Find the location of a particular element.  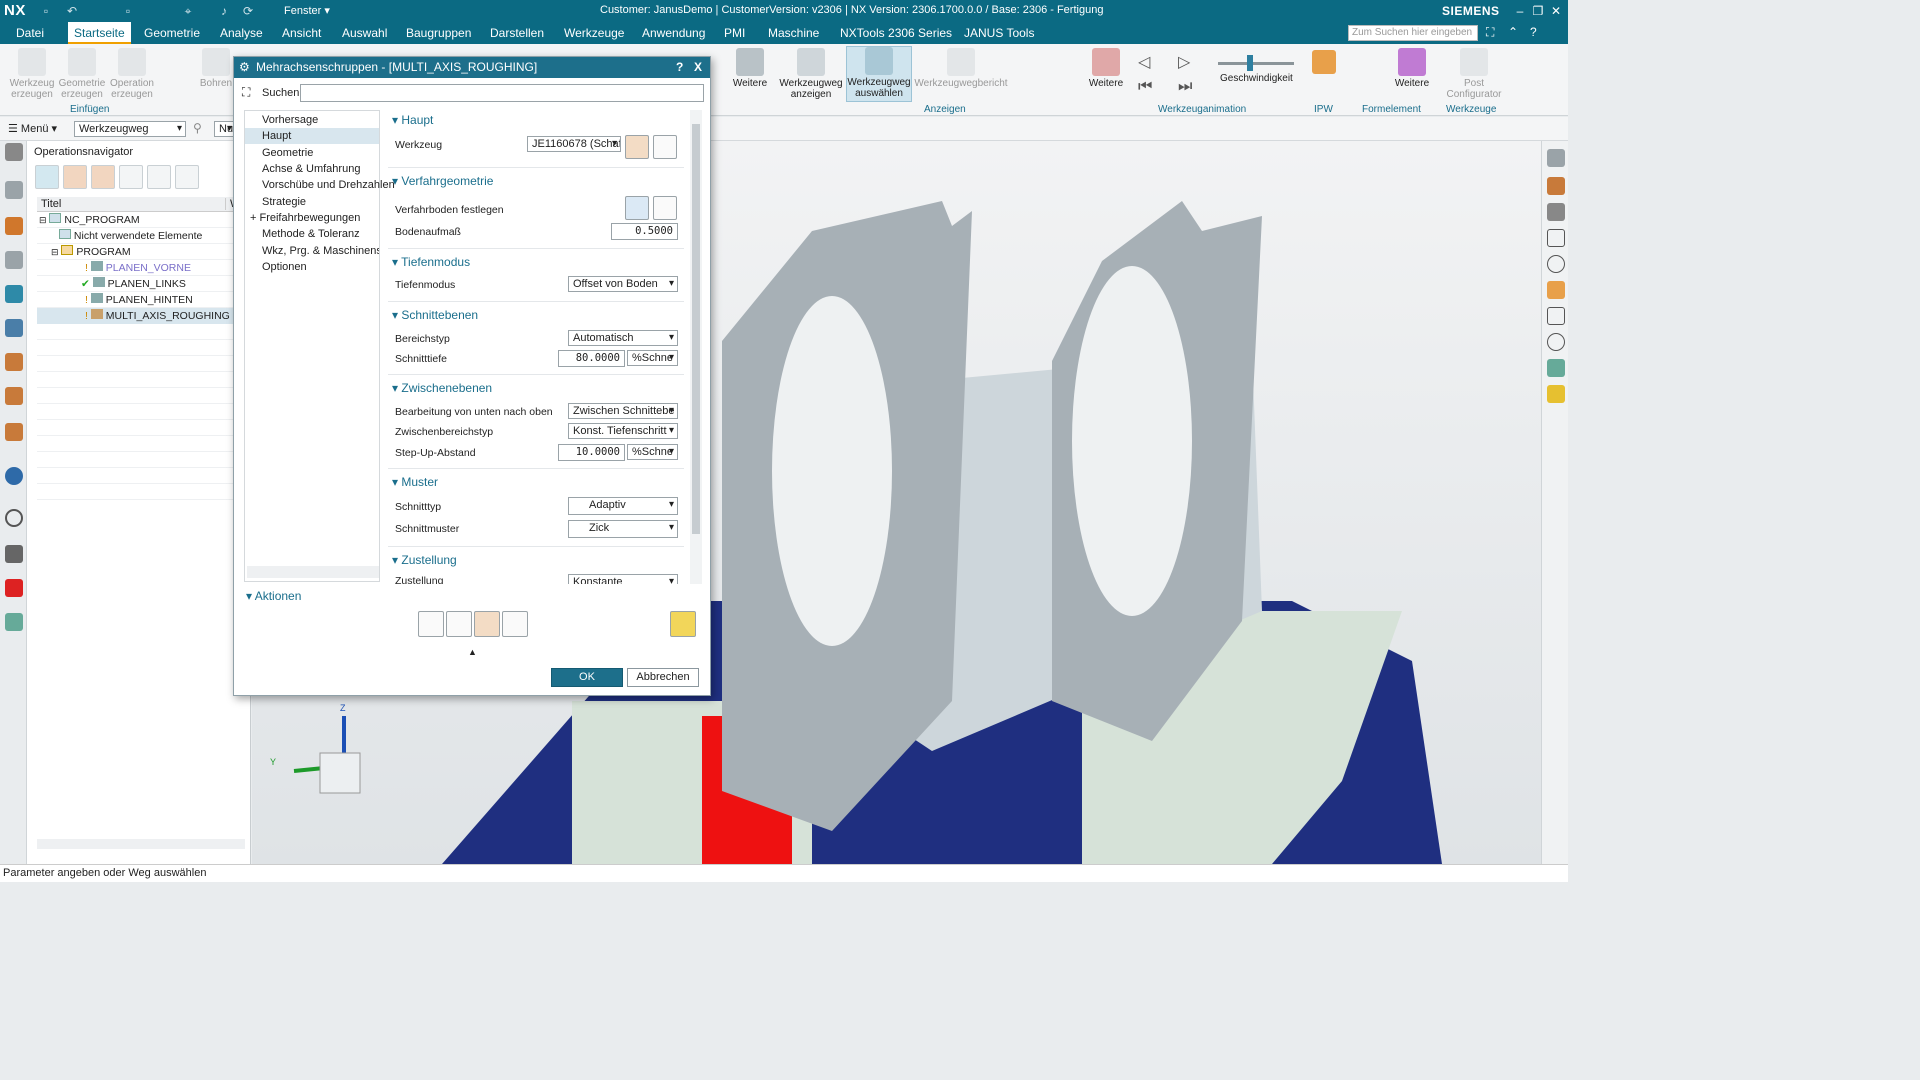

generate-icon is located at coordinates (431, 624).